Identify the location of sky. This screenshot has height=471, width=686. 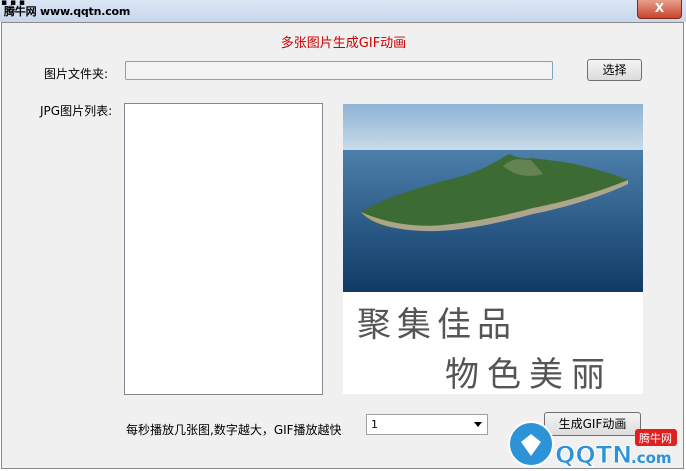
(493, 127).